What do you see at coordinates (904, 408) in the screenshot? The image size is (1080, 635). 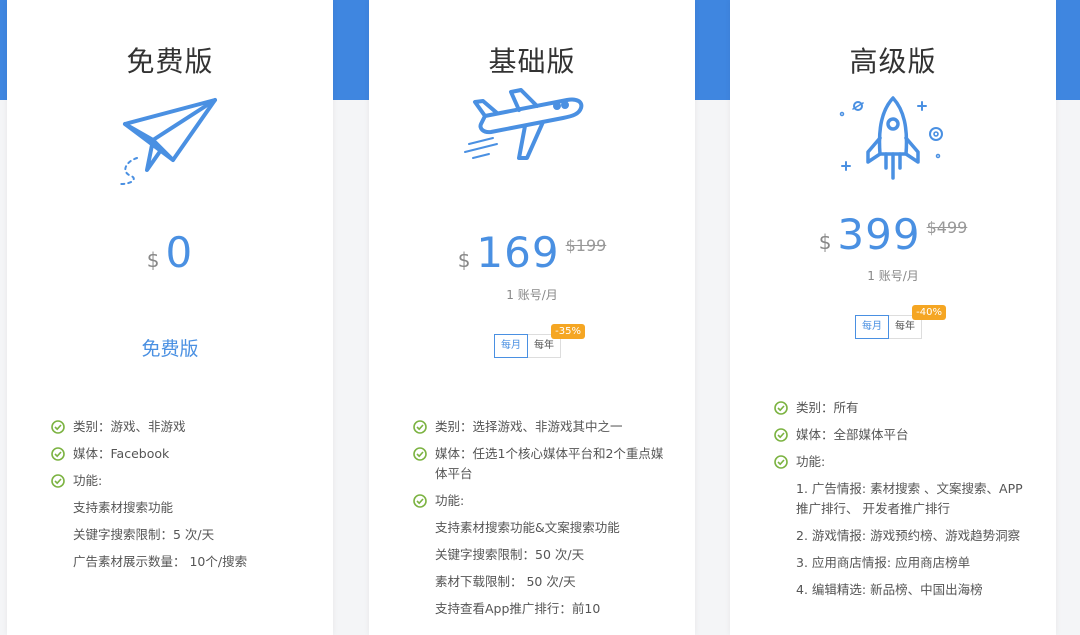 I see `feature-item: 类别：所有` at bounding box center [904, 408].